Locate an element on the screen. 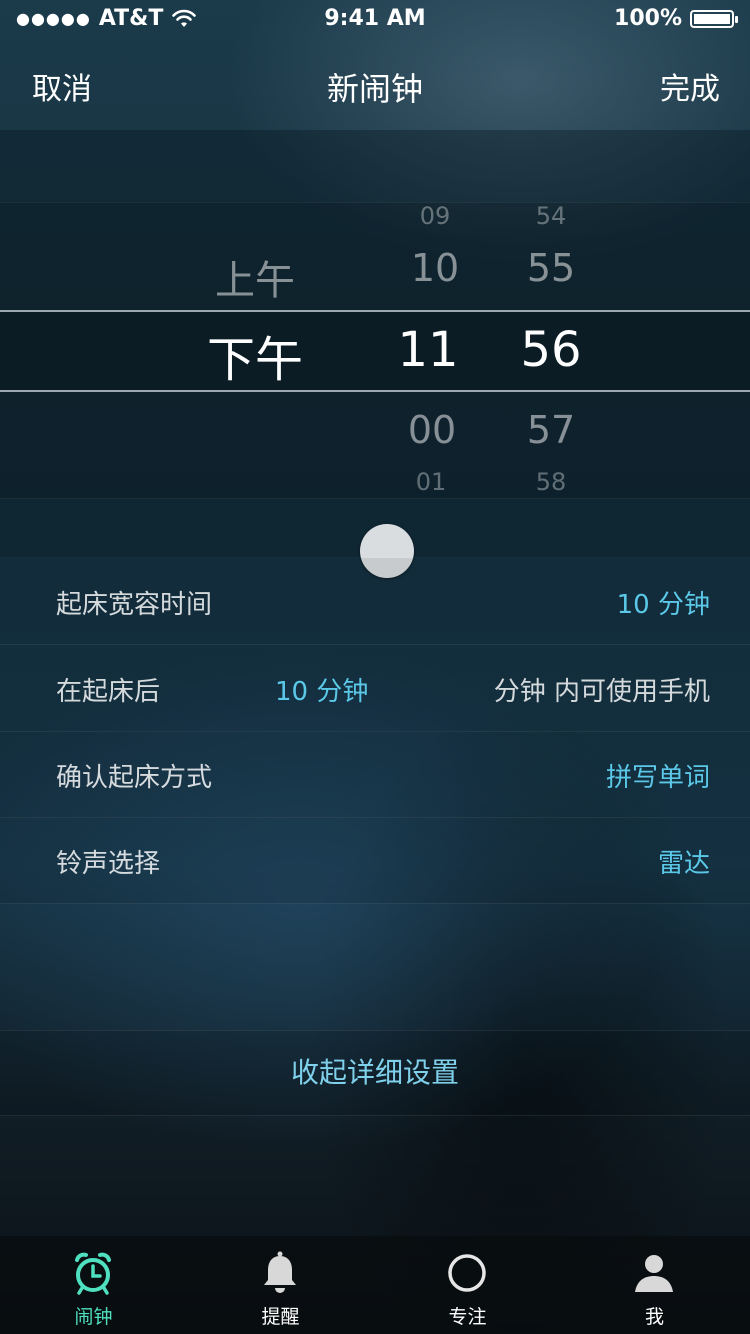  minute-option-below1: 57 is located at coordinates (551, 430).